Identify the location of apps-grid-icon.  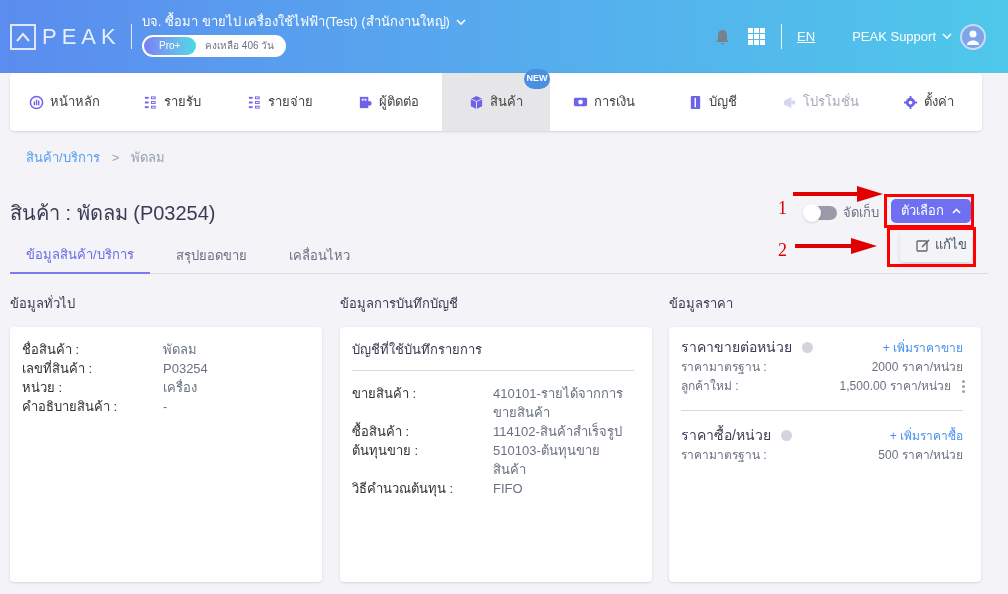
(757, 36).